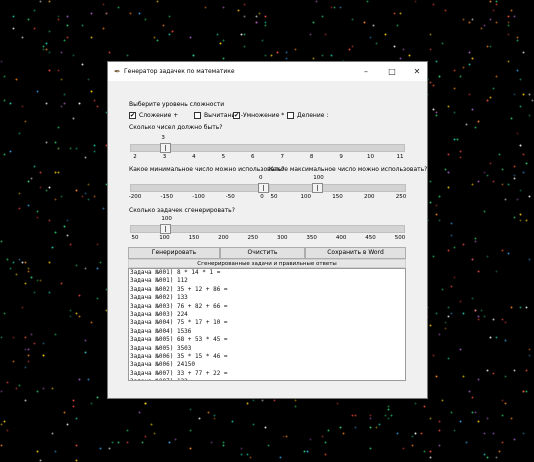 The width and height of the screenshot is (534, 462). Describe the element at coordinates (165, 148) in the screenshot. I see `count-thumb` at that location.